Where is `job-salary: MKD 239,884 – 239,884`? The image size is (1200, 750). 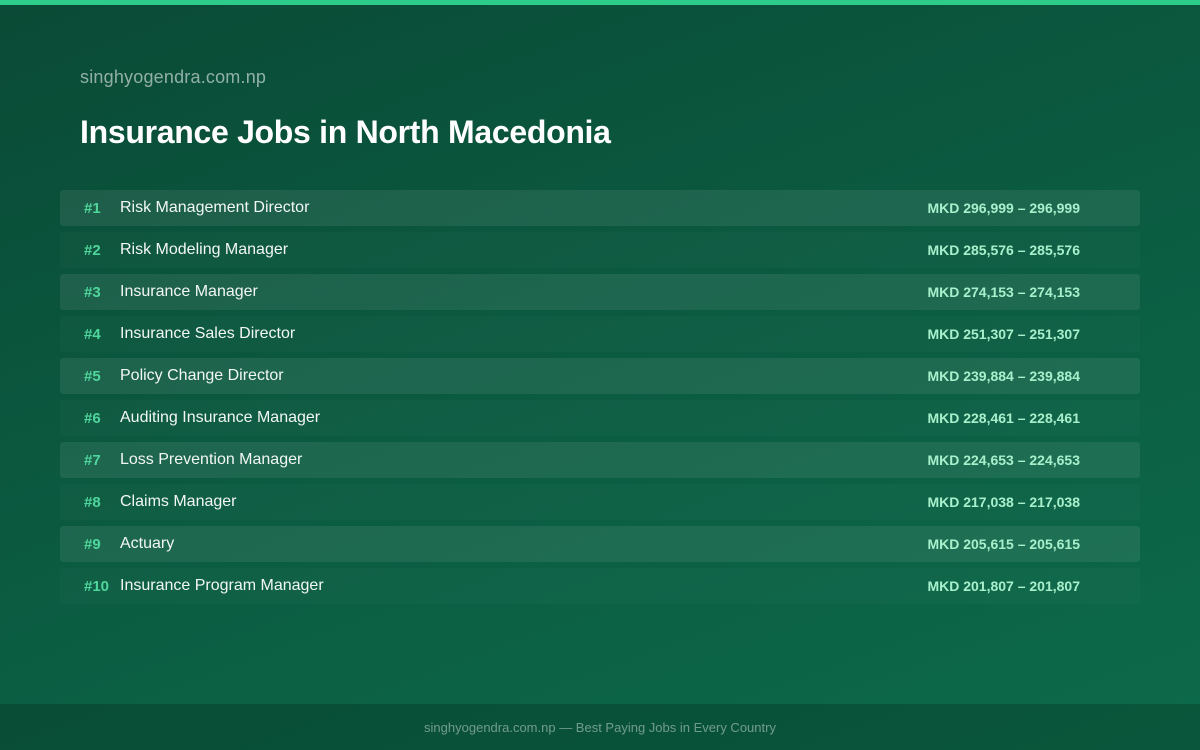
job-salary: MKD 239,884 – 239,884 is located at coordinates (1003, 376).